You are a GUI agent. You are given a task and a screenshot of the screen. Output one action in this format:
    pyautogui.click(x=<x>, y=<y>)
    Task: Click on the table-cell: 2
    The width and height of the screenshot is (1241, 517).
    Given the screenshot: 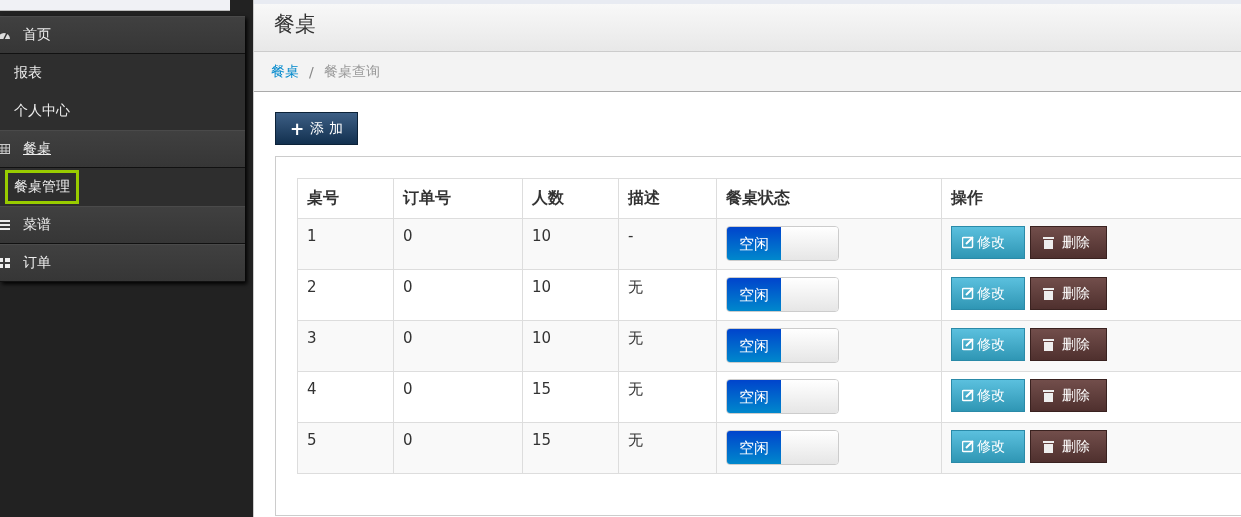 What is the action you would take?
    pyautogui.click(x=345, y=295)
    